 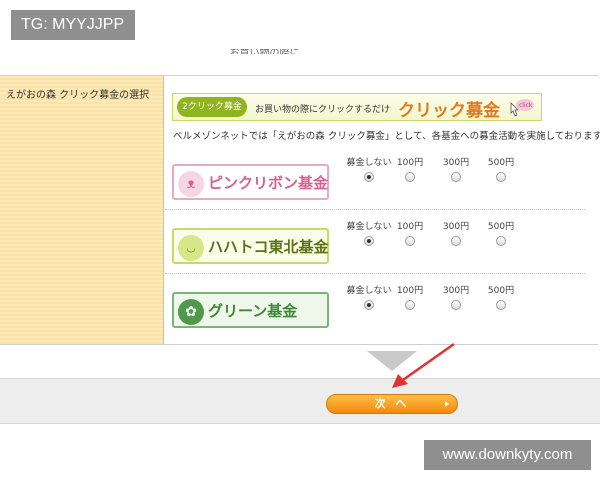 What do you see at coordinates (78, 95) in the screenshot?
I see `row-label: えがおの森 クリック募金の選択` at bounding box center [78, 95].